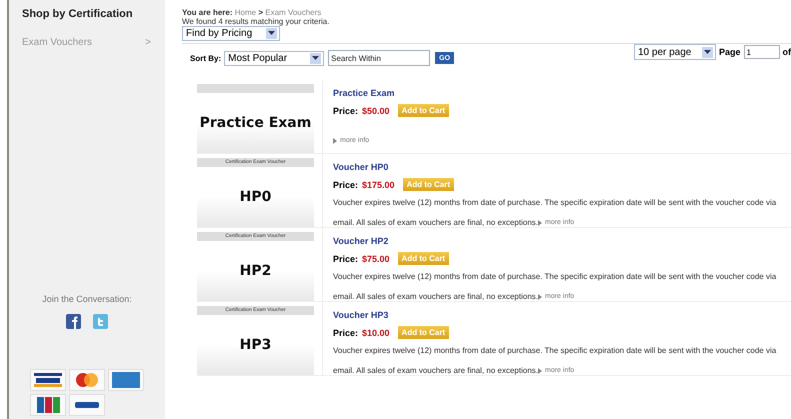  What do you see at coordinates (48, 380) in the screenshot?
I see `visa-card-icon` at bounding box center [48, 380].